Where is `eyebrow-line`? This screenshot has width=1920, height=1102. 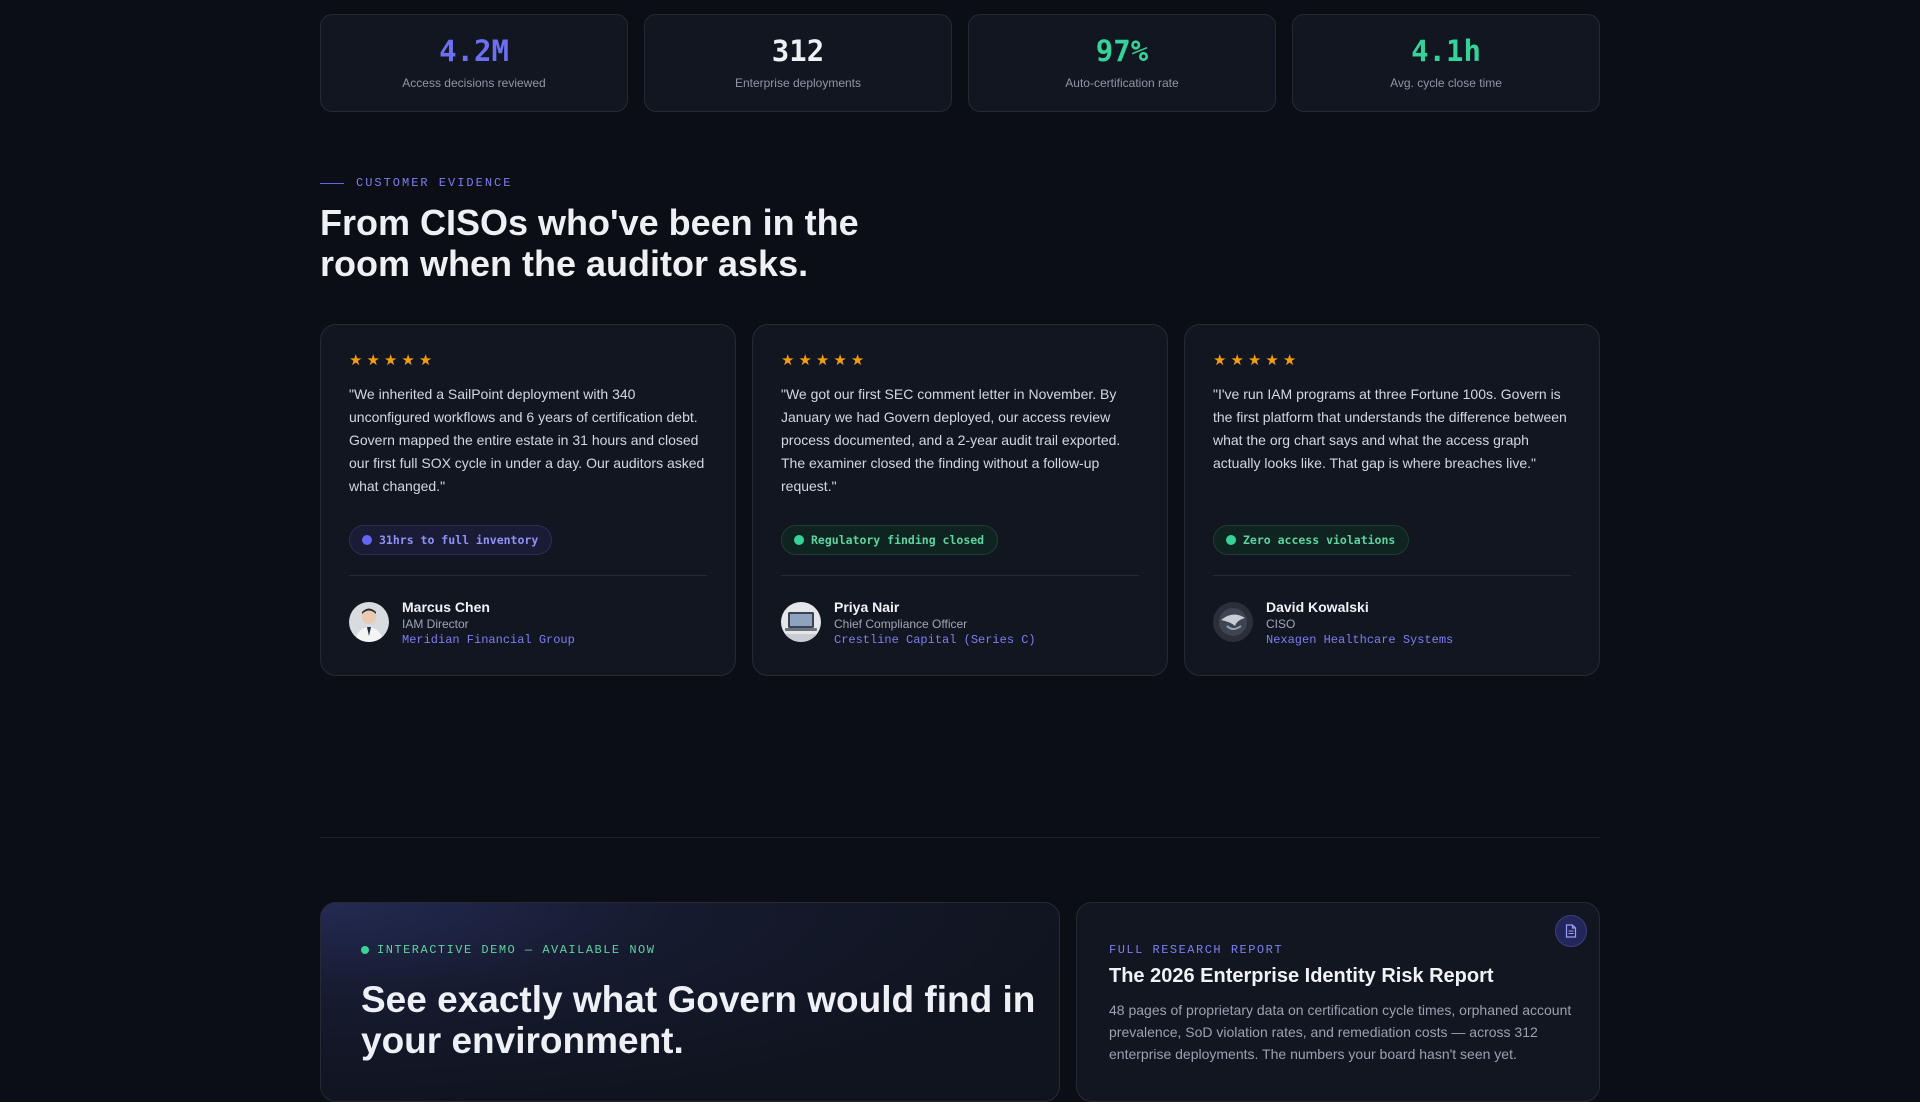 eyebrow-line is located at coordinates (332, 183).